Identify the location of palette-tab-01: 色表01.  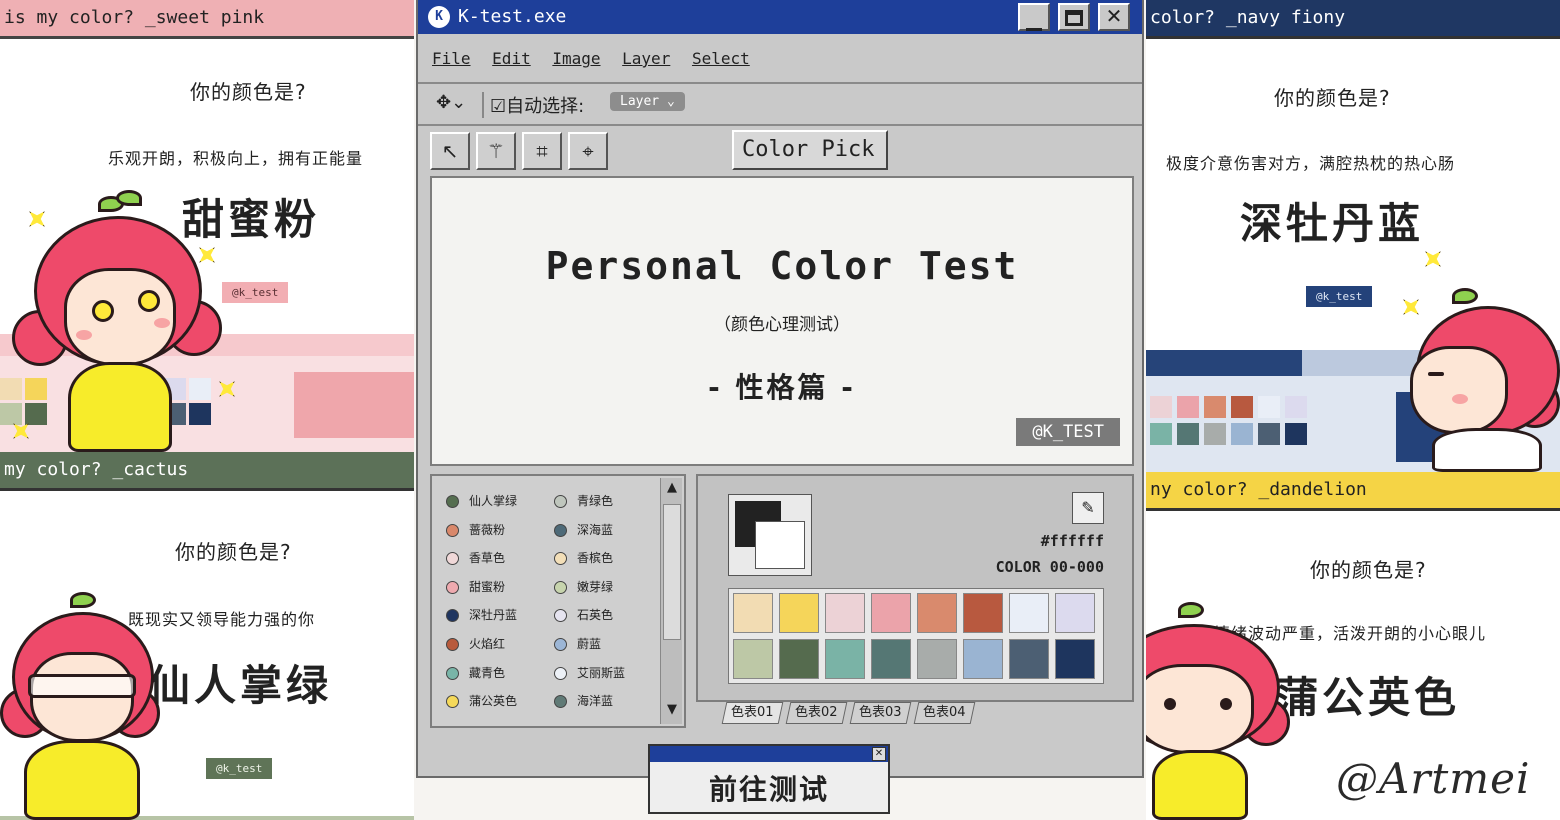
(752, 713).